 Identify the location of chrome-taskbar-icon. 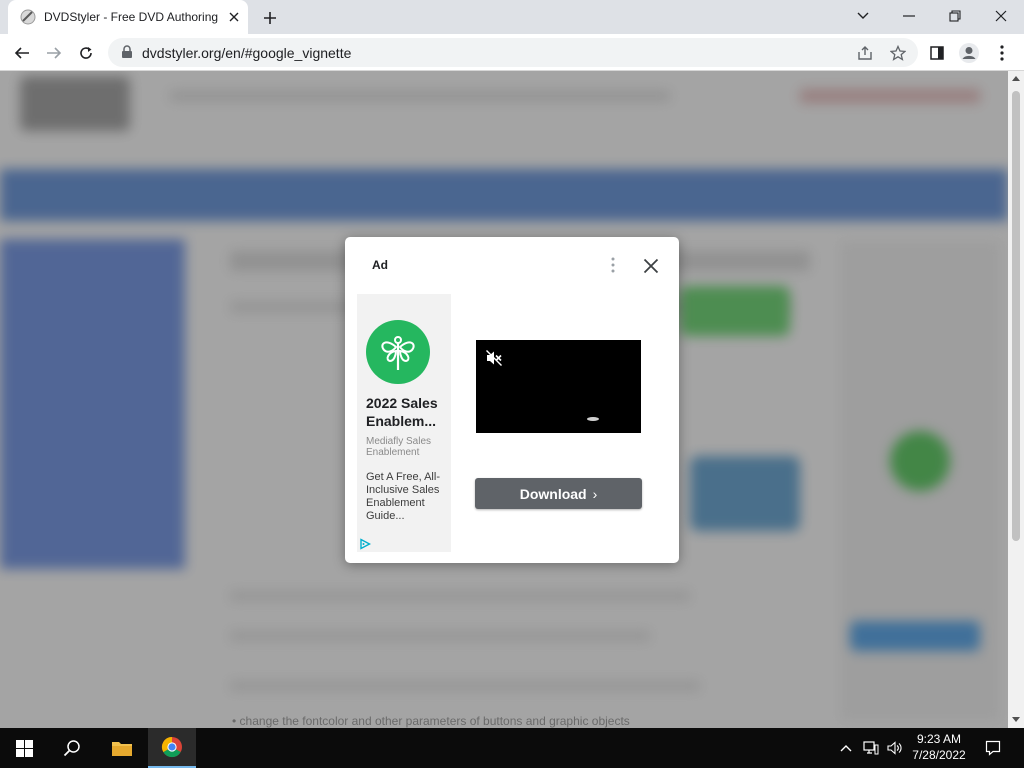
(172, 748).